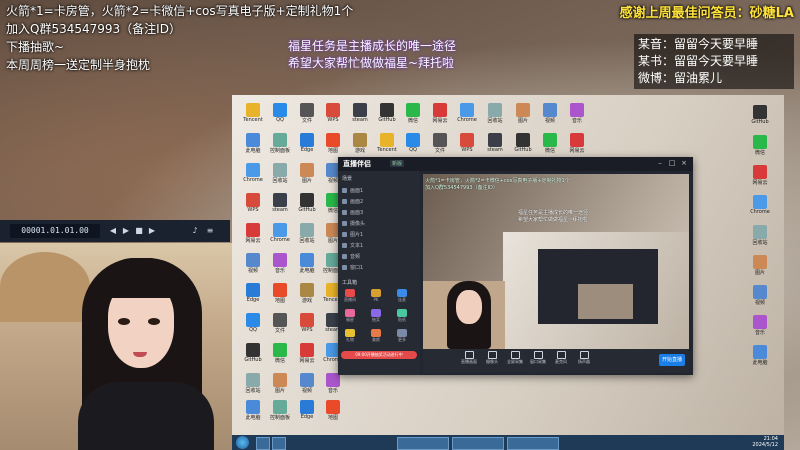 Image resolution: width=800 pixels, height=450 pixels. I want to click on start-button-icon, so click(242, 442).